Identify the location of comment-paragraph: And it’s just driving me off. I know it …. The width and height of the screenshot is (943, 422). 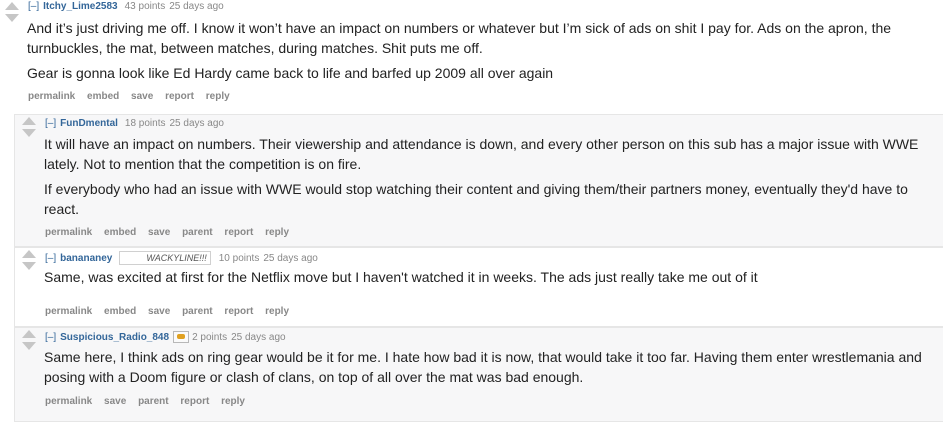
(459, 38).